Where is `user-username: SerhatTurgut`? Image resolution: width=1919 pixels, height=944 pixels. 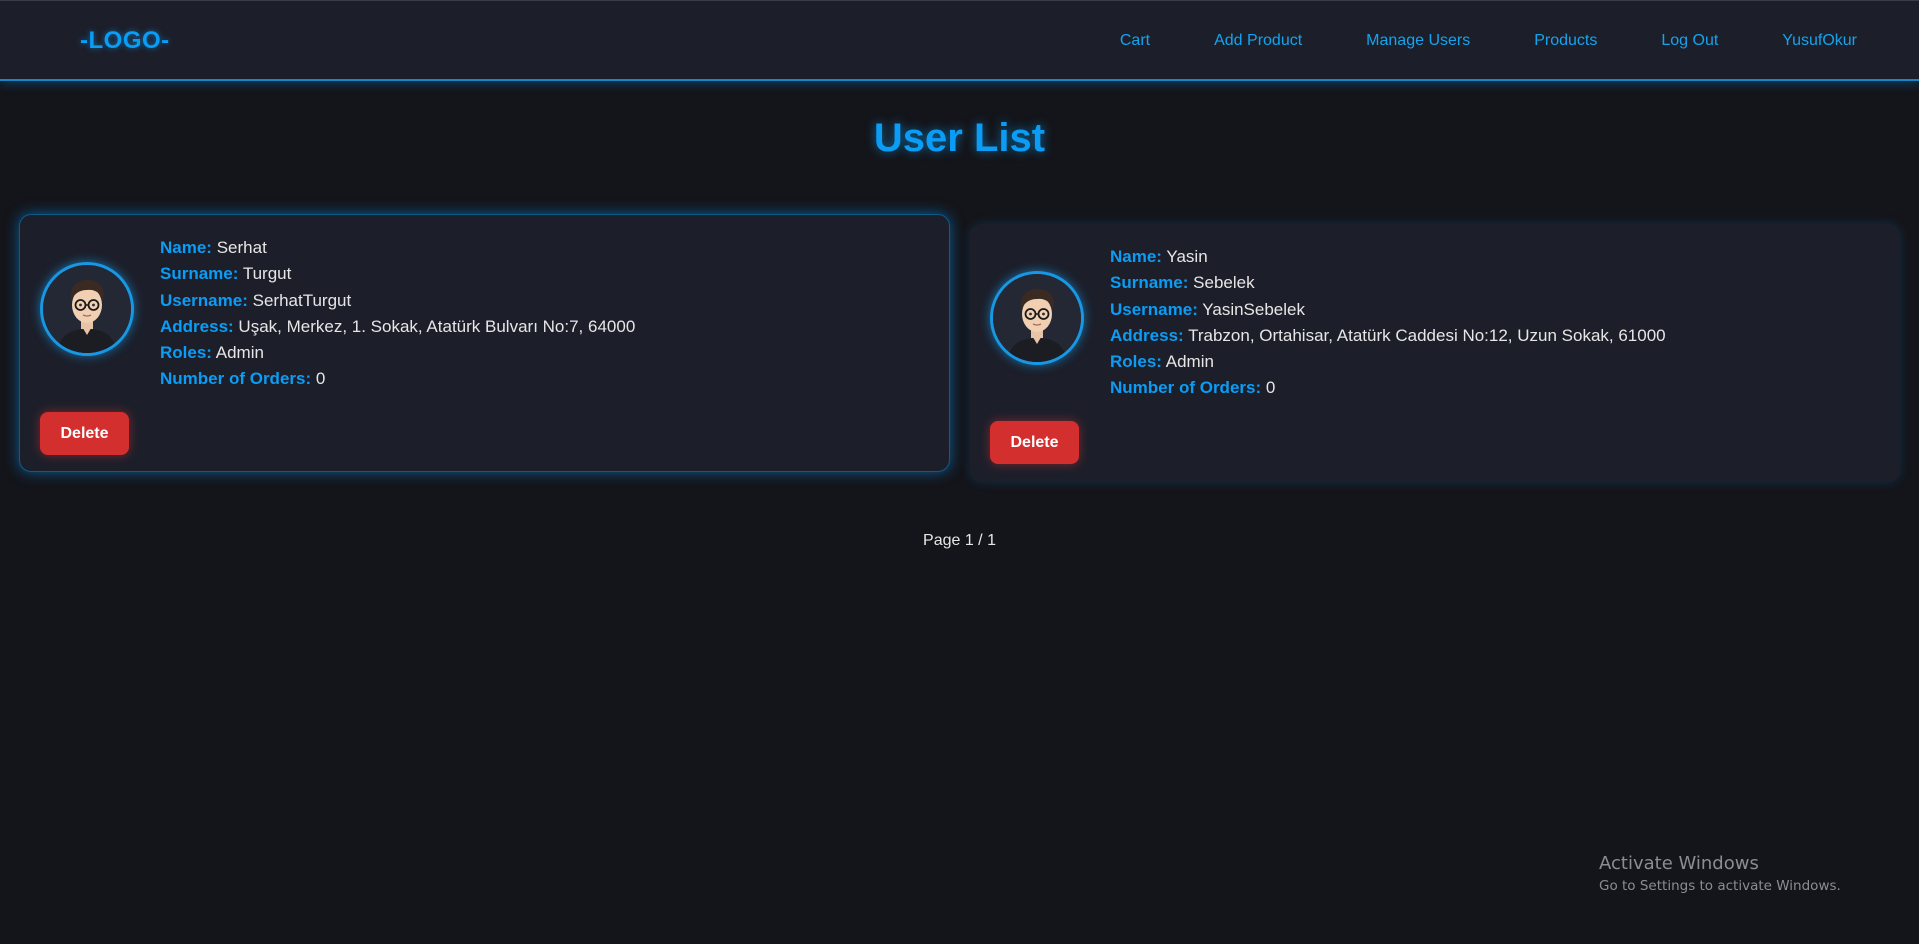
user-username: SerhatTurgut is located at coordinates (302, 300).